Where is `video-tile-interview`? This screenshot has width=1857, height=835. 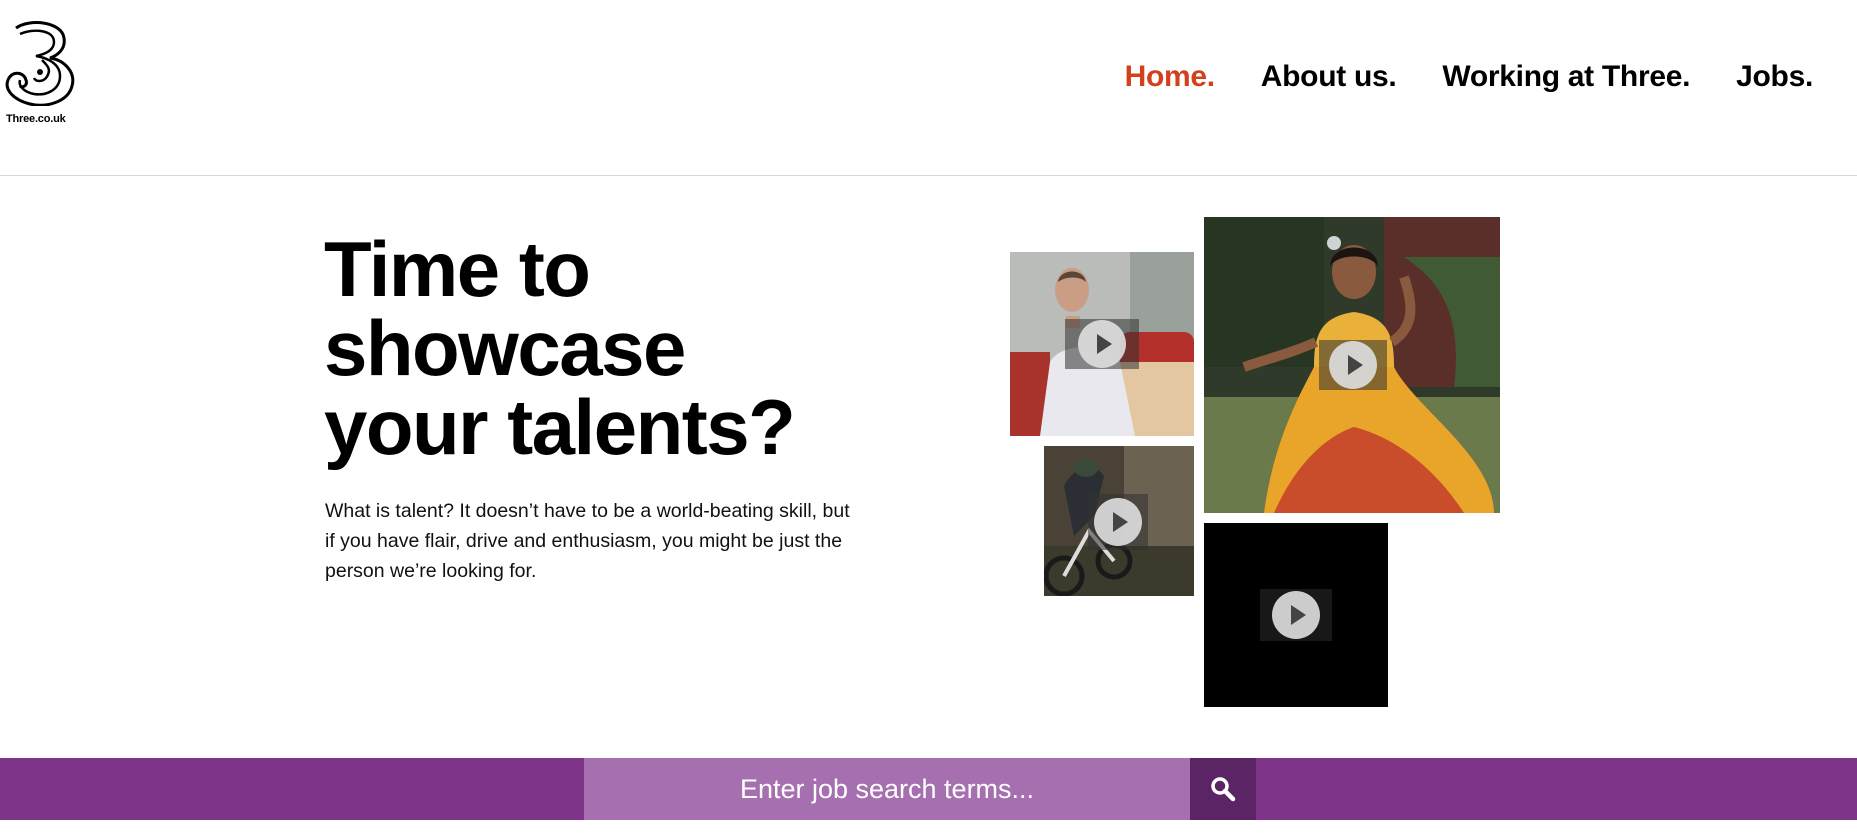
video-tile-interview is located at coordinates (1102, 344).